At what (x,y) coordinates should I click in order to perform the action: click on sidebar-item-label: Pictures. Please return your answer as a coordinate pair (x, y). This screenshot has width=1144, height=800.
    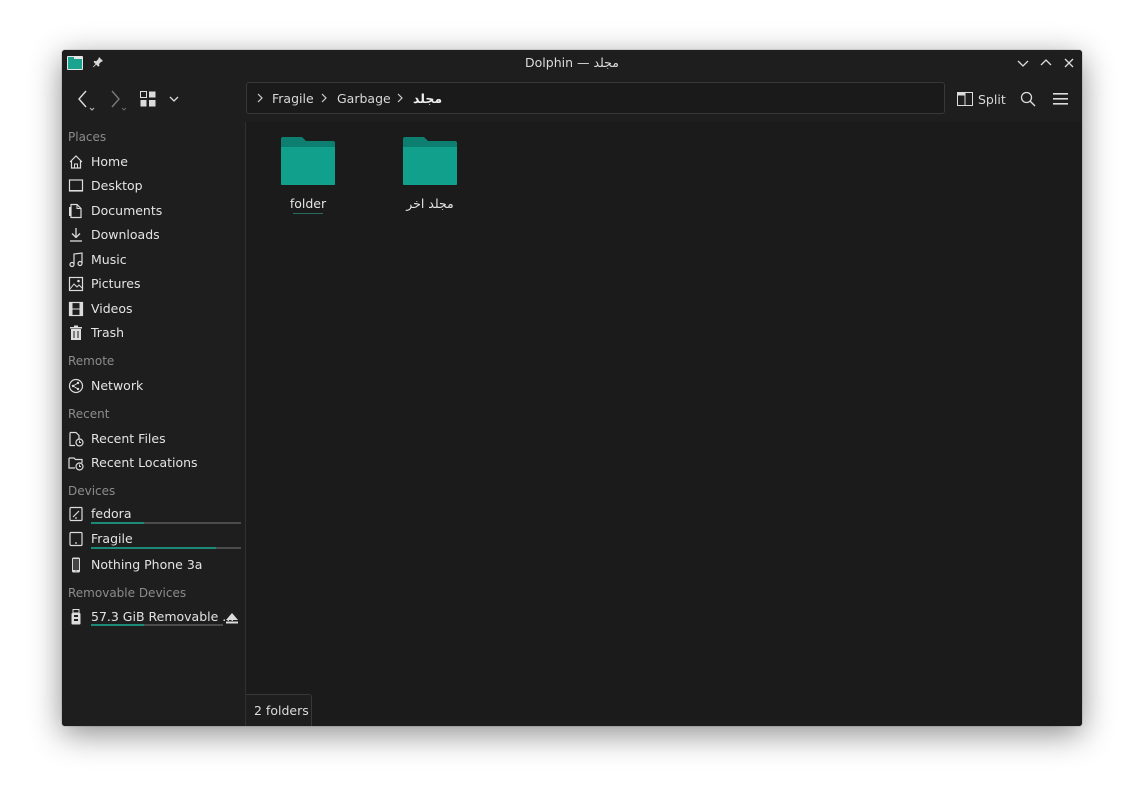
    Looking at the image, I should click on (116, 283).